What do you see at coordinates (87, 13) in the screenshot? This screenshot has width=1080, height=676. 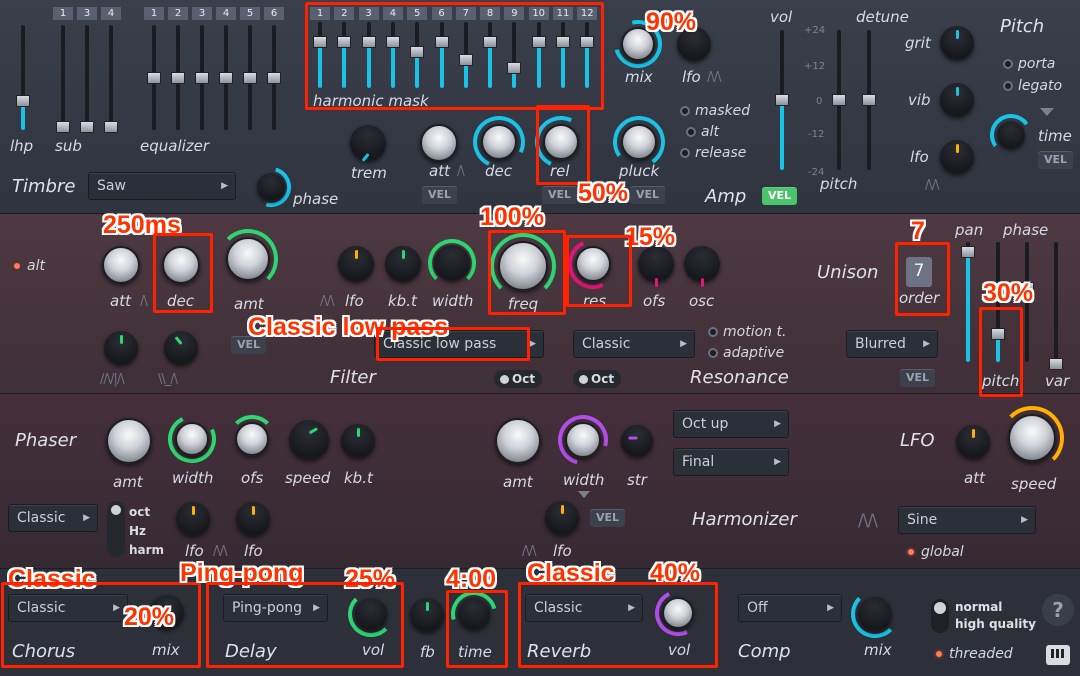 I see `sub-num-3: 3` at bounding box center [87, 13].